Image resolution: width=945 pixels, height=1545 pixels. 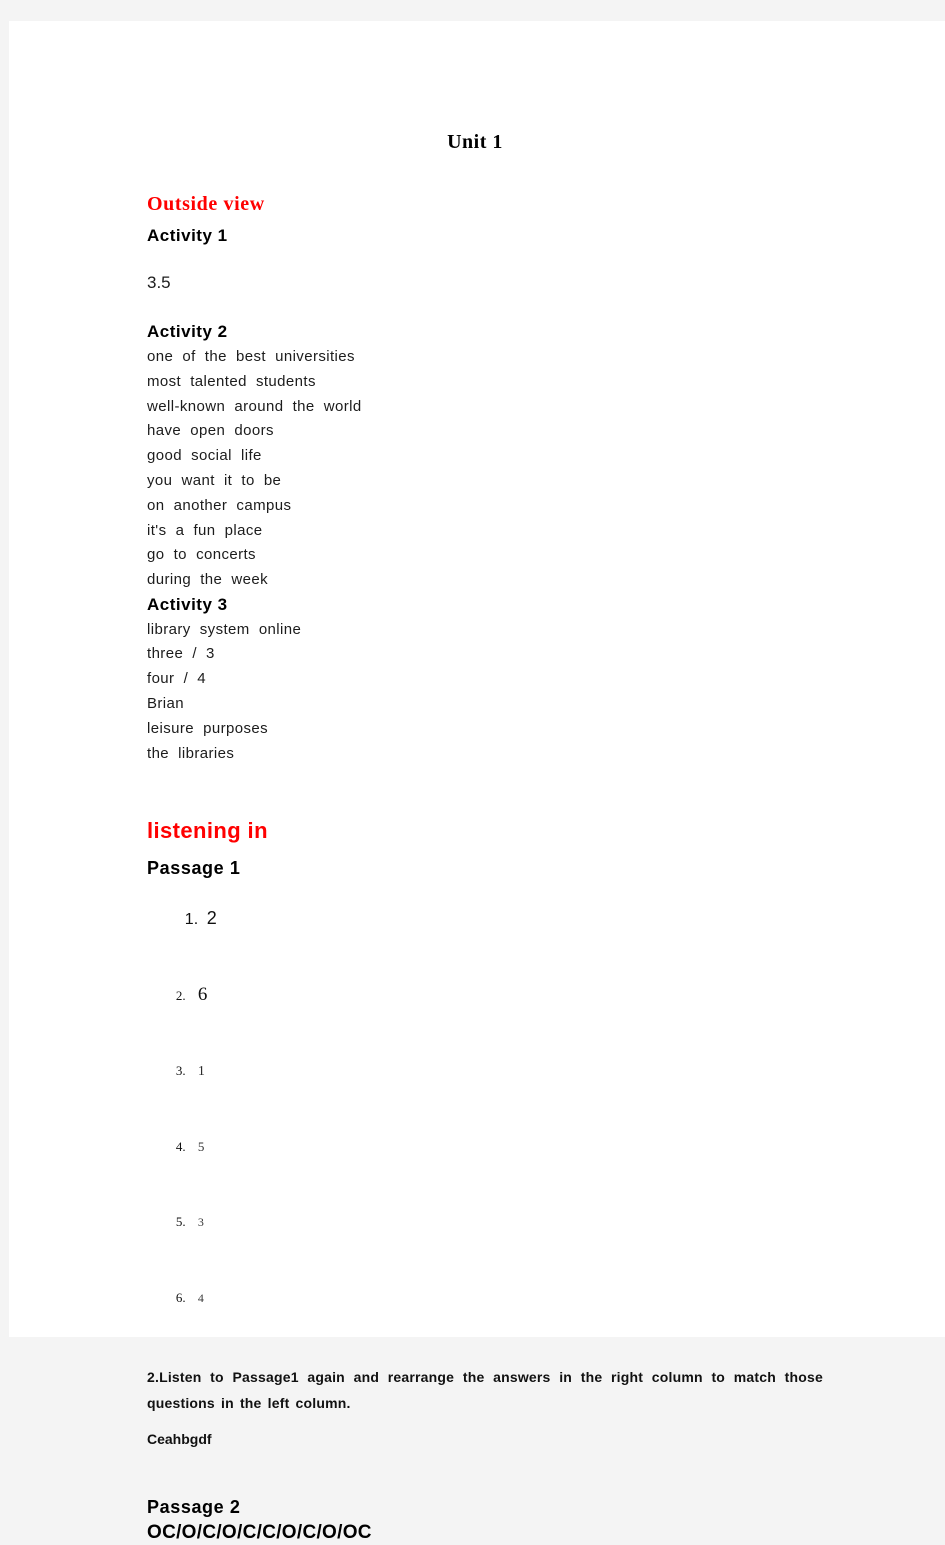 What do you see at coordinates (180, 1221) in the screenshot?
I see `list-item-number: 5.` at bounding box center [180, 1221].